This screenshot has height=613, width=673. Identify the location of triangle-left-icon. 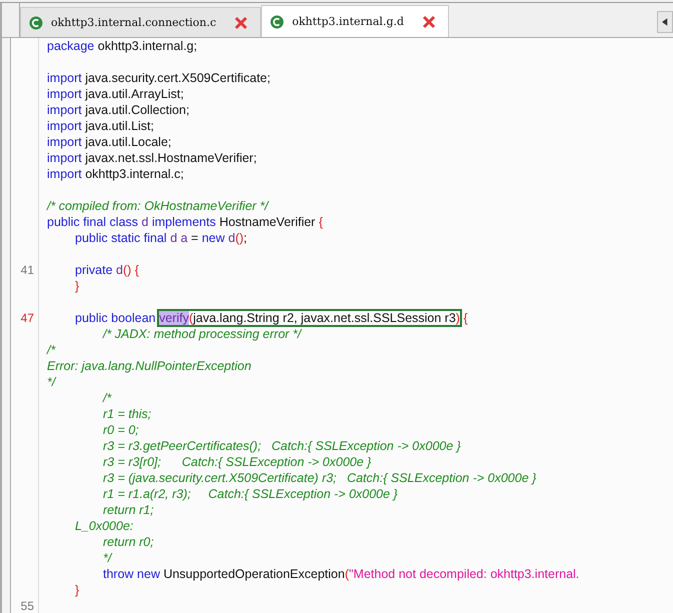
(665, 22).